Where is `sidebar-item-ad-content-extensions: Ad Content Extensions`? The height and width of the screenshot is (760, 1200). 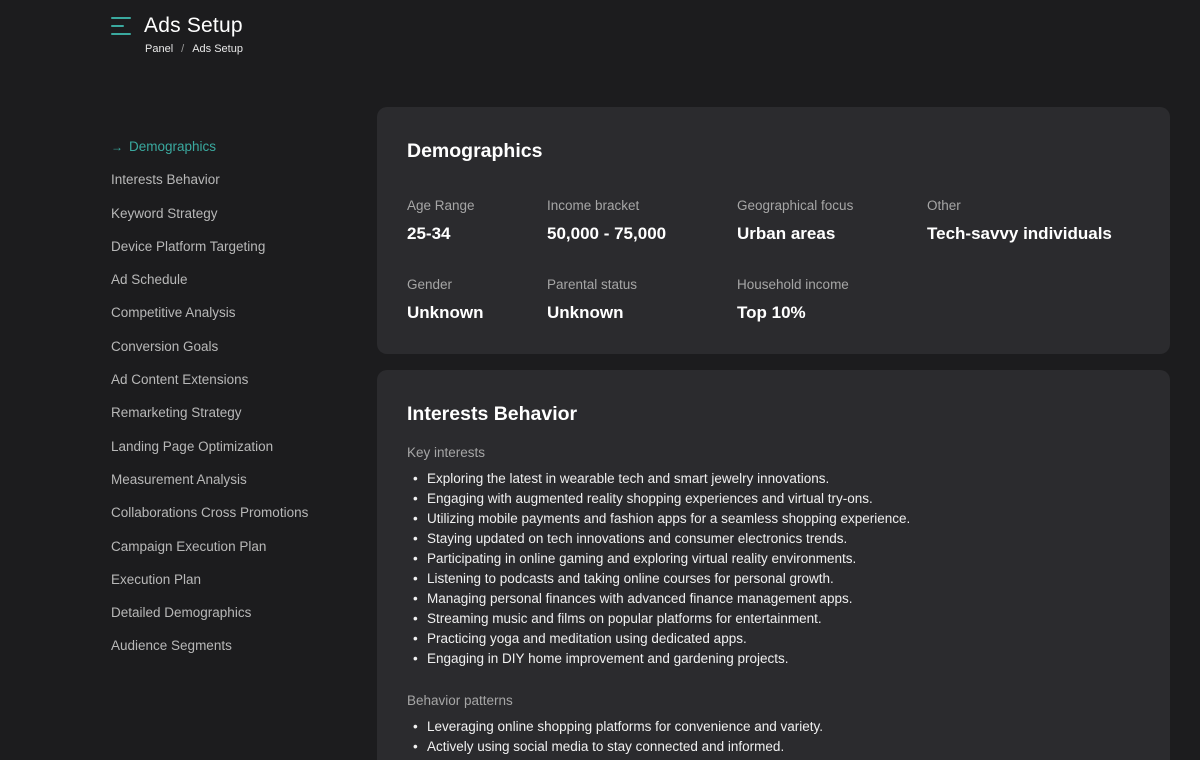
sidebar-item-ad-content-extensions: Ad Content Extensions is located at coordinates (236, 387).